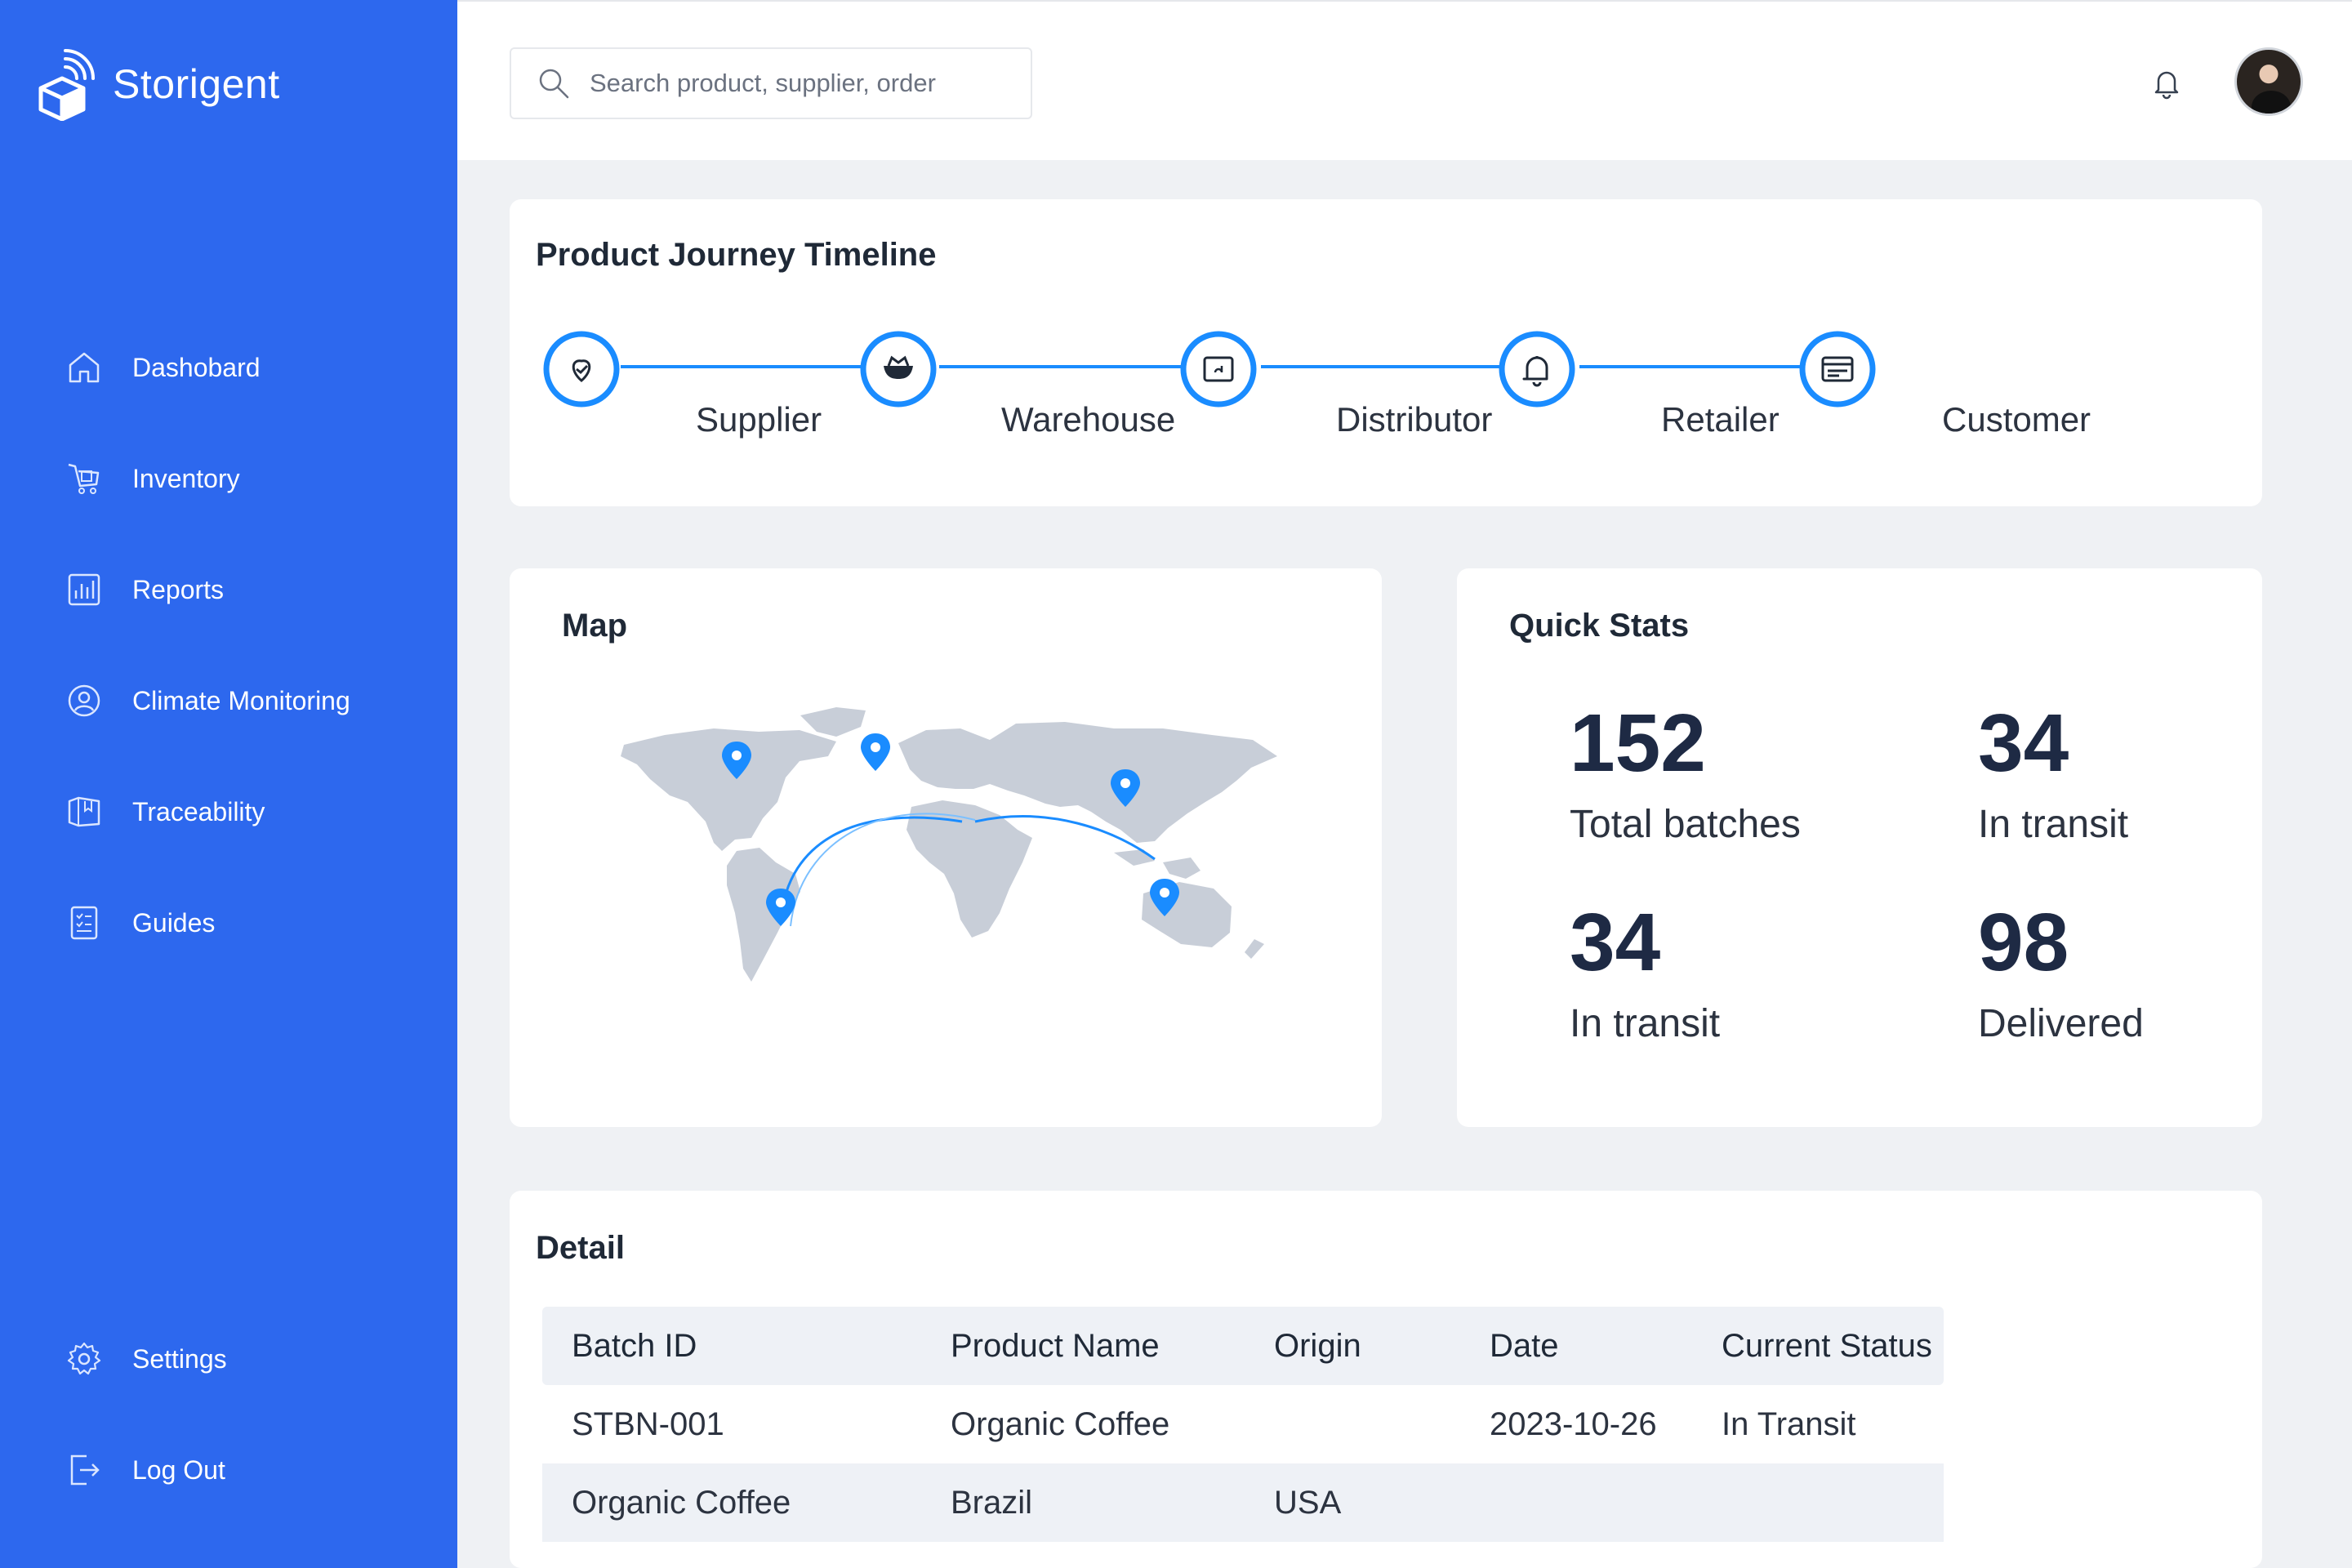 The height and width of the screenshot is (1568, 2352). What do you see at coordinates (581, 369) in the screenshot?
I see `supplier-stage-icon` at bounding box center [581, 369].